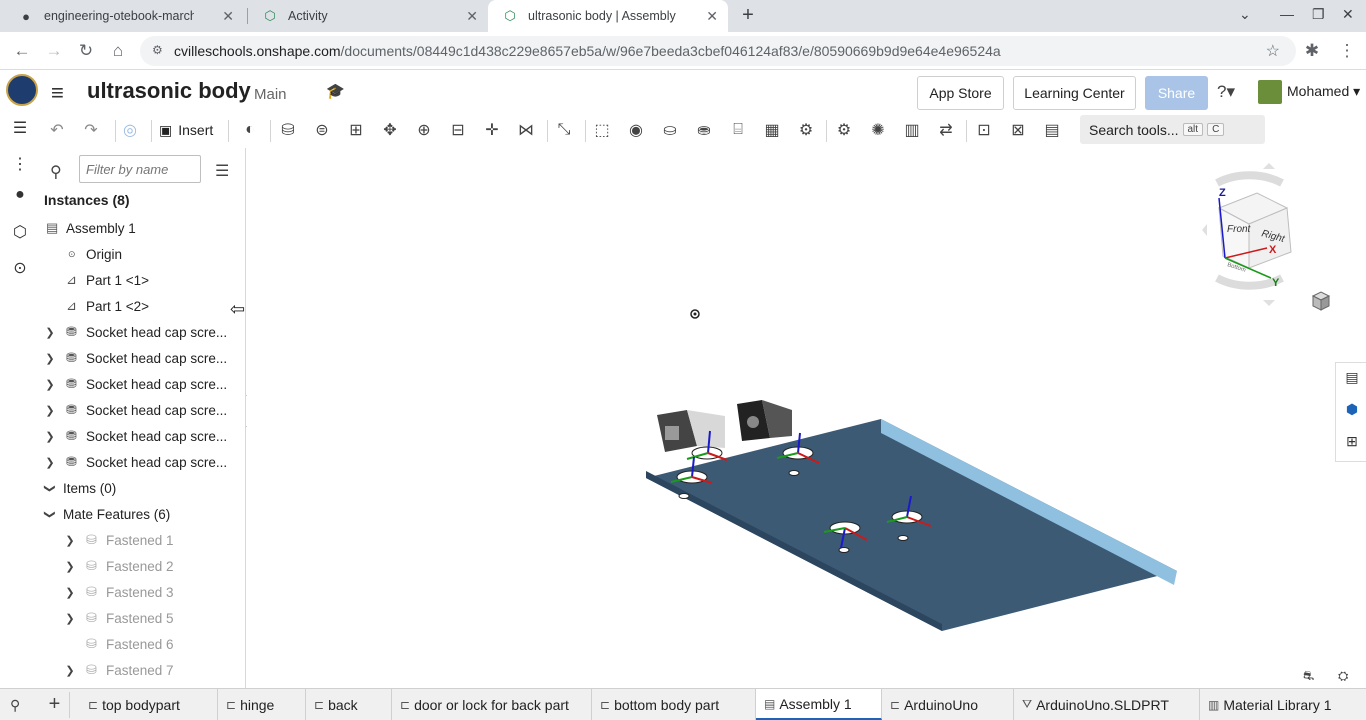 The image size is (1366, 720). What do you see at coordinates (1323, 91) in the screenshot?
I see `user-menu: Mohamed ▾` at bounding box center [1323, 91].